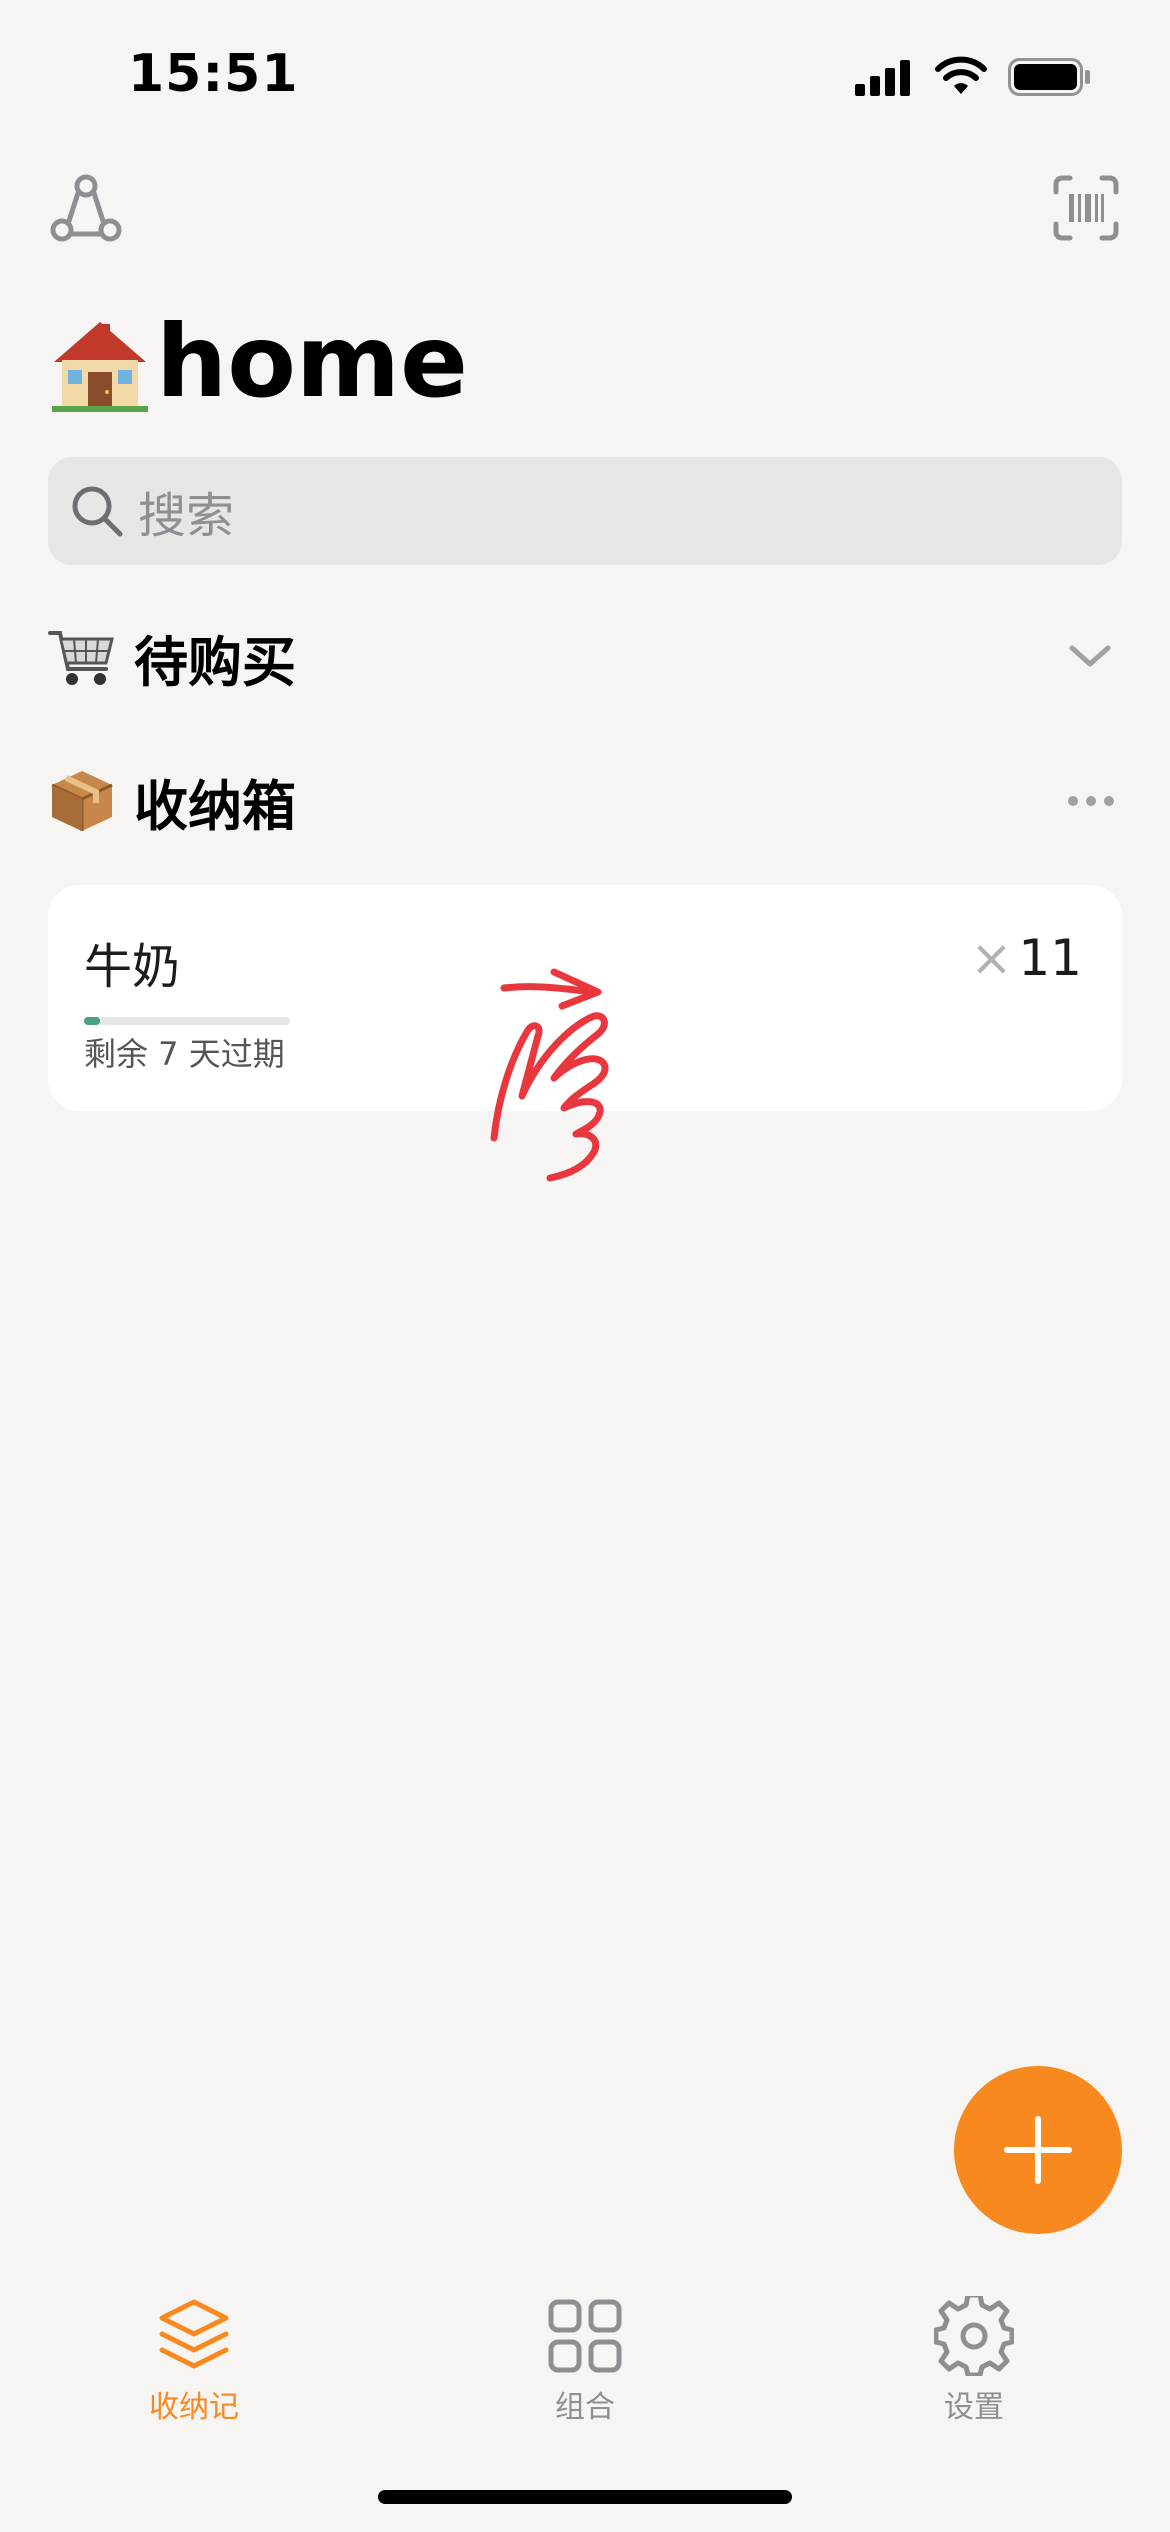 The image size is (1170, 2532). Describe the element at coordinates (194, 2334) in the screenshot. I see `layers-icon` at that location.